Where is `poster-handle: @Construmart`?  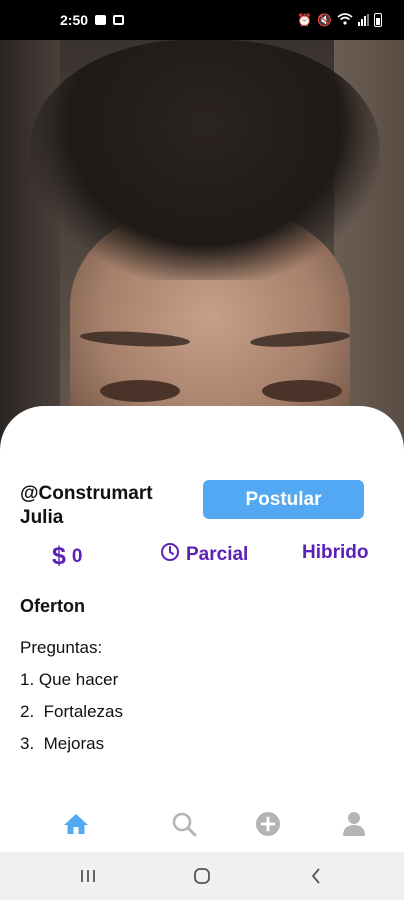 poster-handle: @Construmart is located at coordinates (86, 493).